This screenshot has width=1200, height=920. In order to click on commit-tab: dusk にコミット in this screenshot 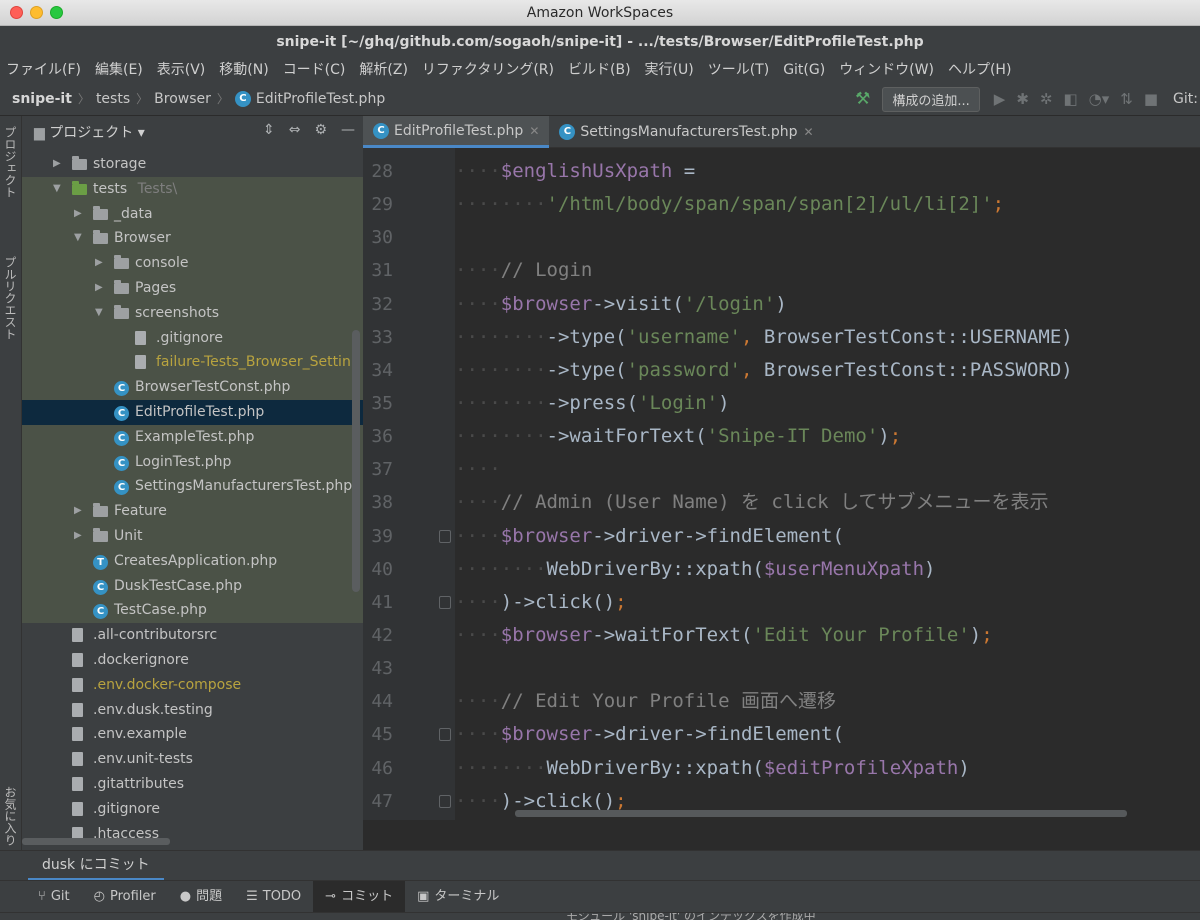, I will do `click(96, 866)`.